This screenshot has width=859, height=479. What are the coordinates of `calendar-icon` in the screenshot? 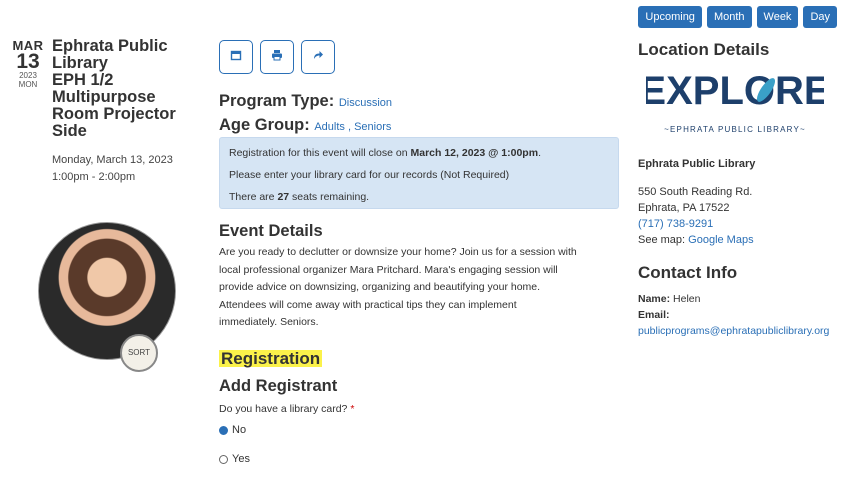 It's located at (236, 57).